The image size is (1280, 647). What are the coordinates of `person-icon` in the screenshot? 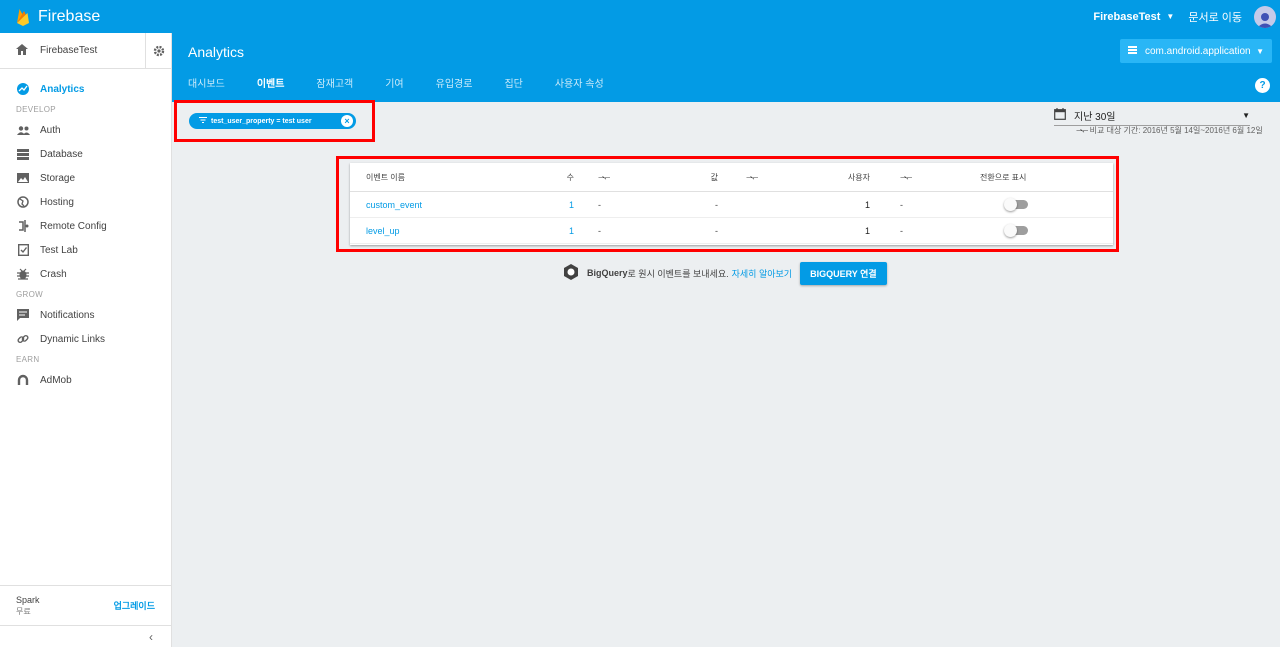 It's located at (1265, 20).